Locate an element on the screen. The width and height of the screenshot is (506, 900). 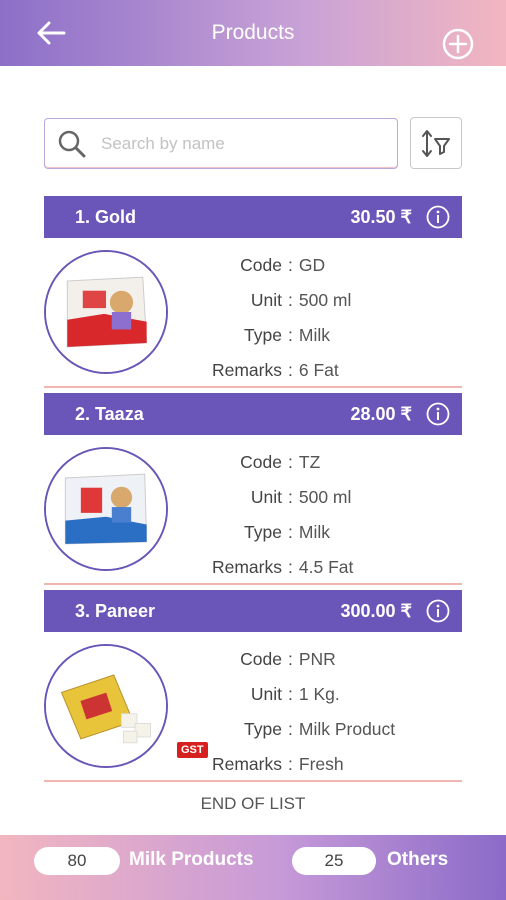
search-box is located at coordinates (221, 143).